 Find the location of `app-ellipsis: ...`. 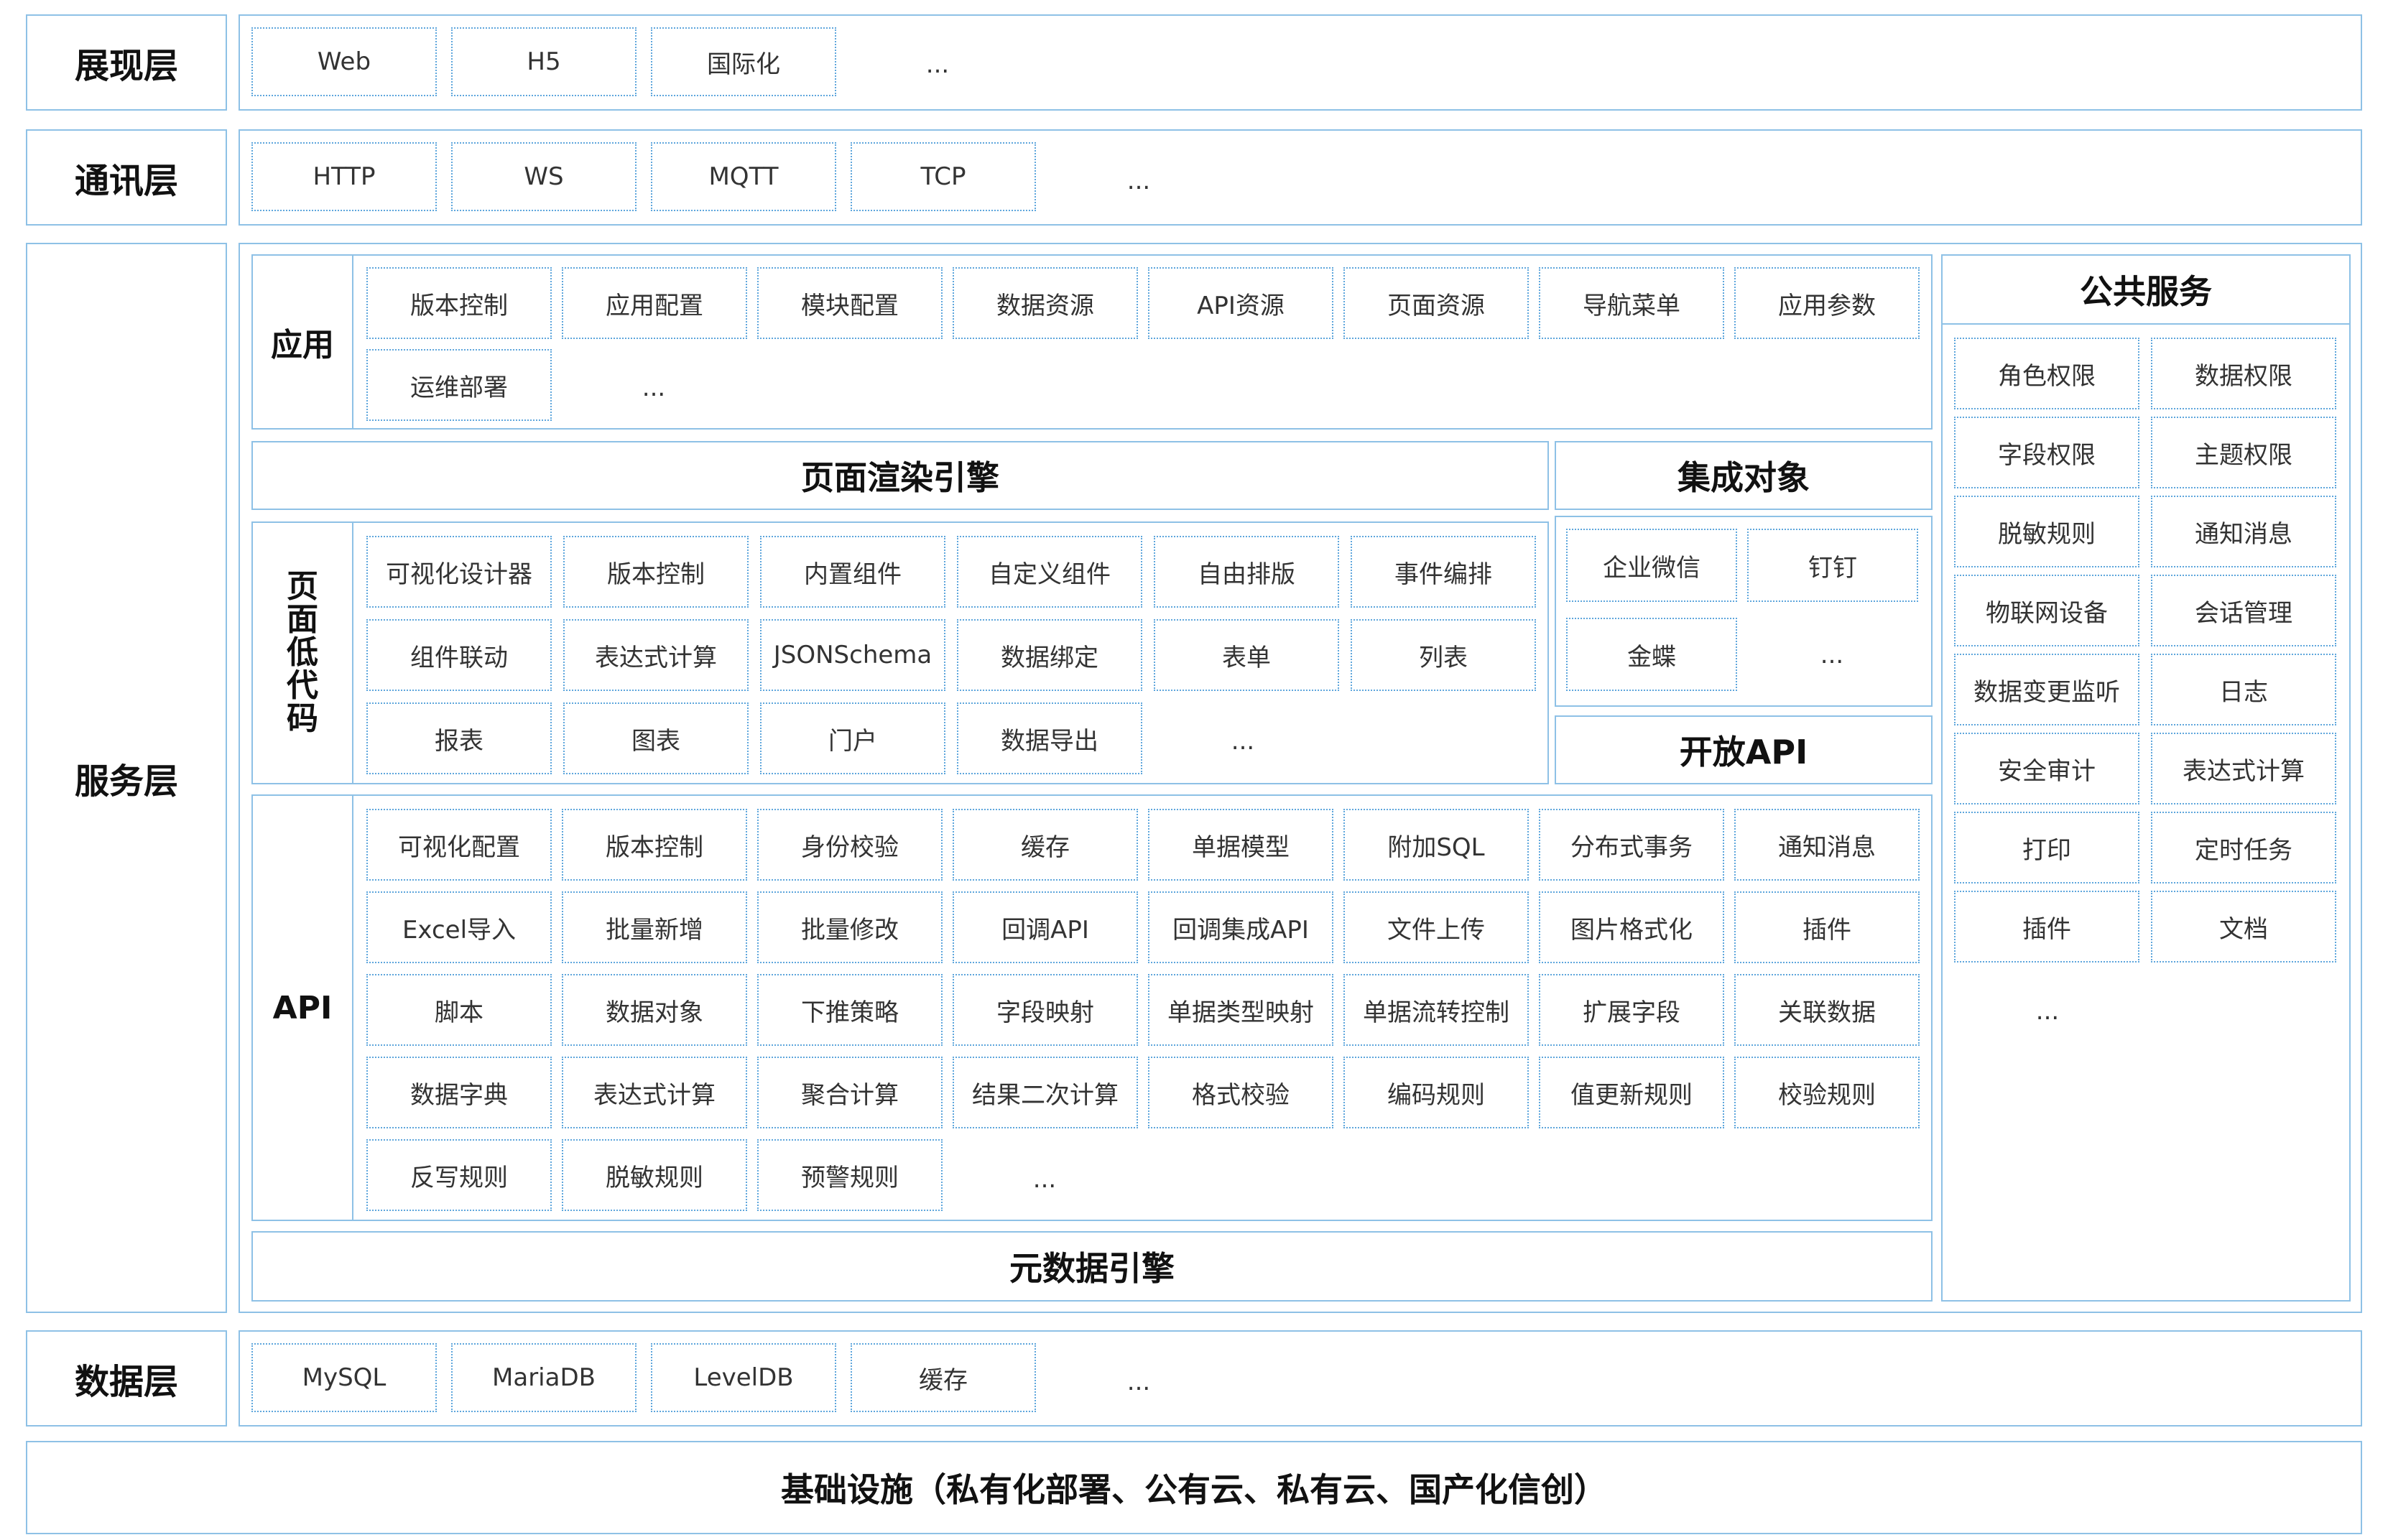

app-ellipsis: ... is located at coordinates (654, 388).